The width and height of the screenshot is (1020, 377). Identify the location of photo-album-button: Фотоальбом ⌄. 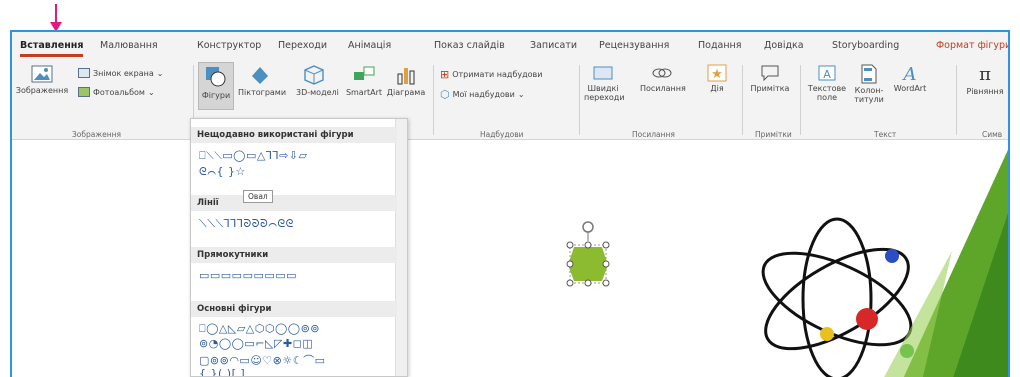
(116, 92).